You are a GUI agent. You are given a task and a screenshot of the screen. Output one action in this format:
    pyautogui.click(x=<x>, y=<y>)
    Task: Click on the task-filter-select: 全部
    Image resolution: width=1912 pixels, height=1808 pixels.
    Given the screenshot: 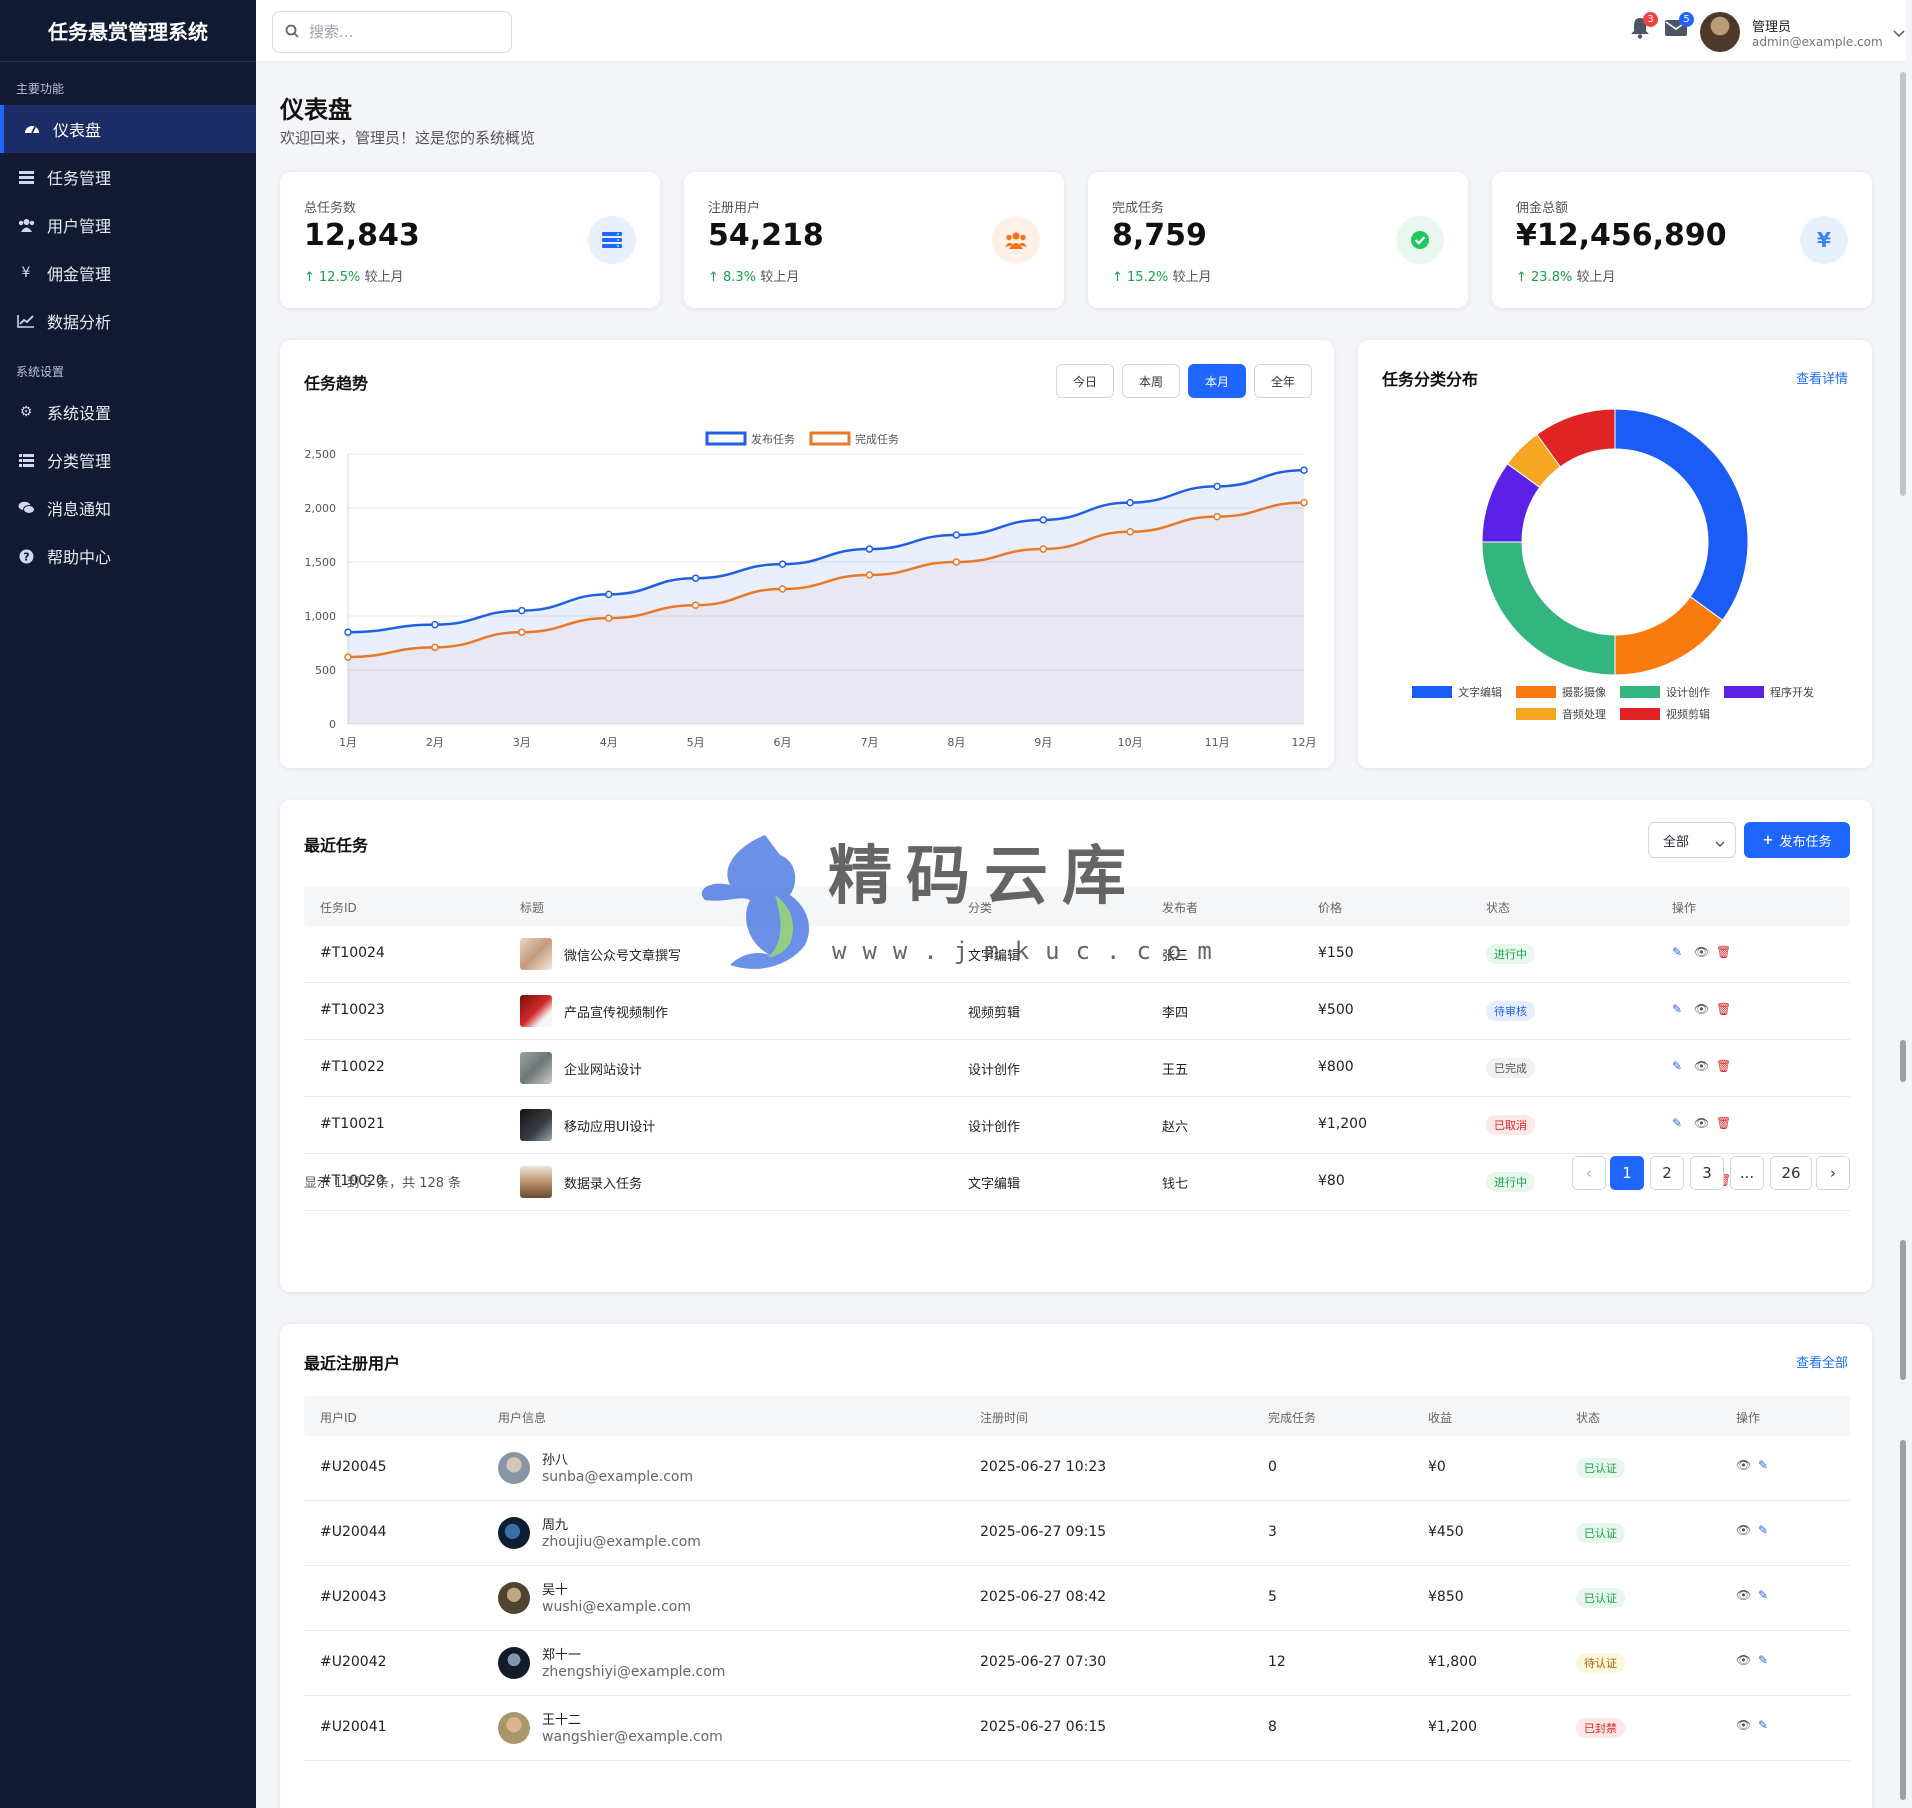 What is the action you would take?
    pyautogui.click(x=1692, y=840)
    